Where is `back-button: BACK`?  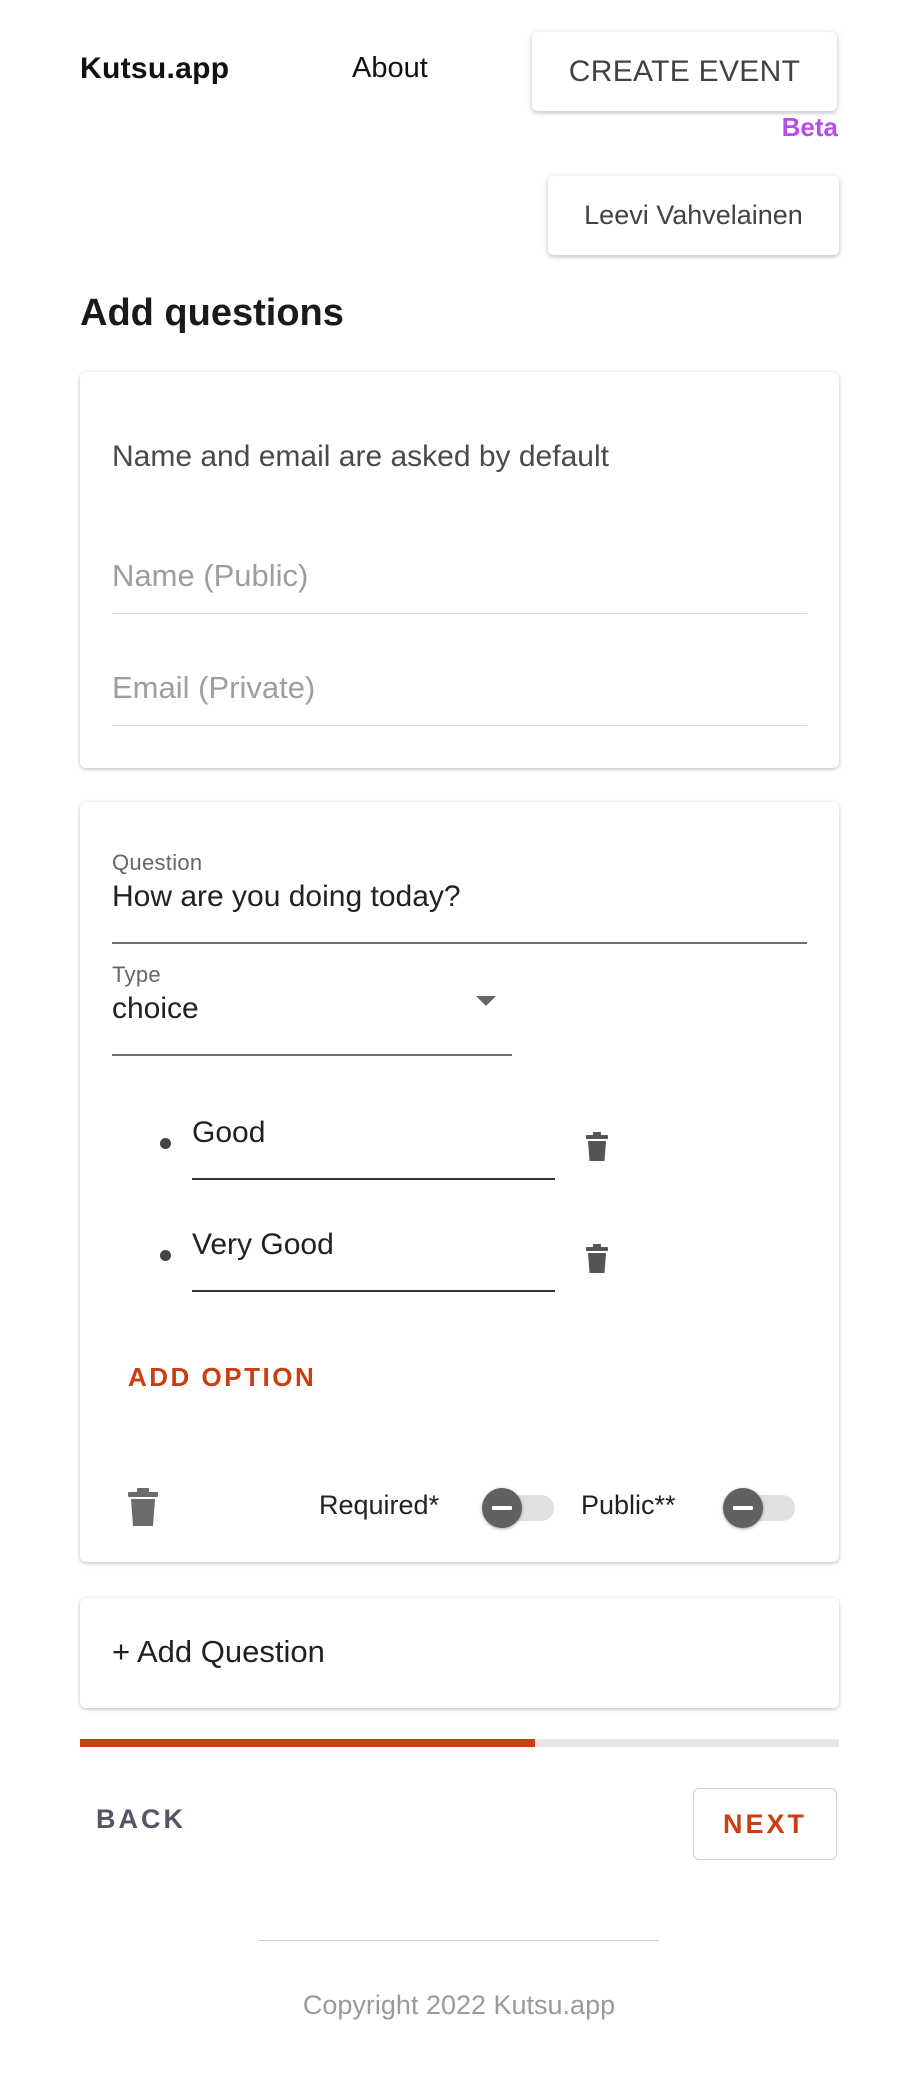 back-button: BACK is located at coordinates (141, 1819).